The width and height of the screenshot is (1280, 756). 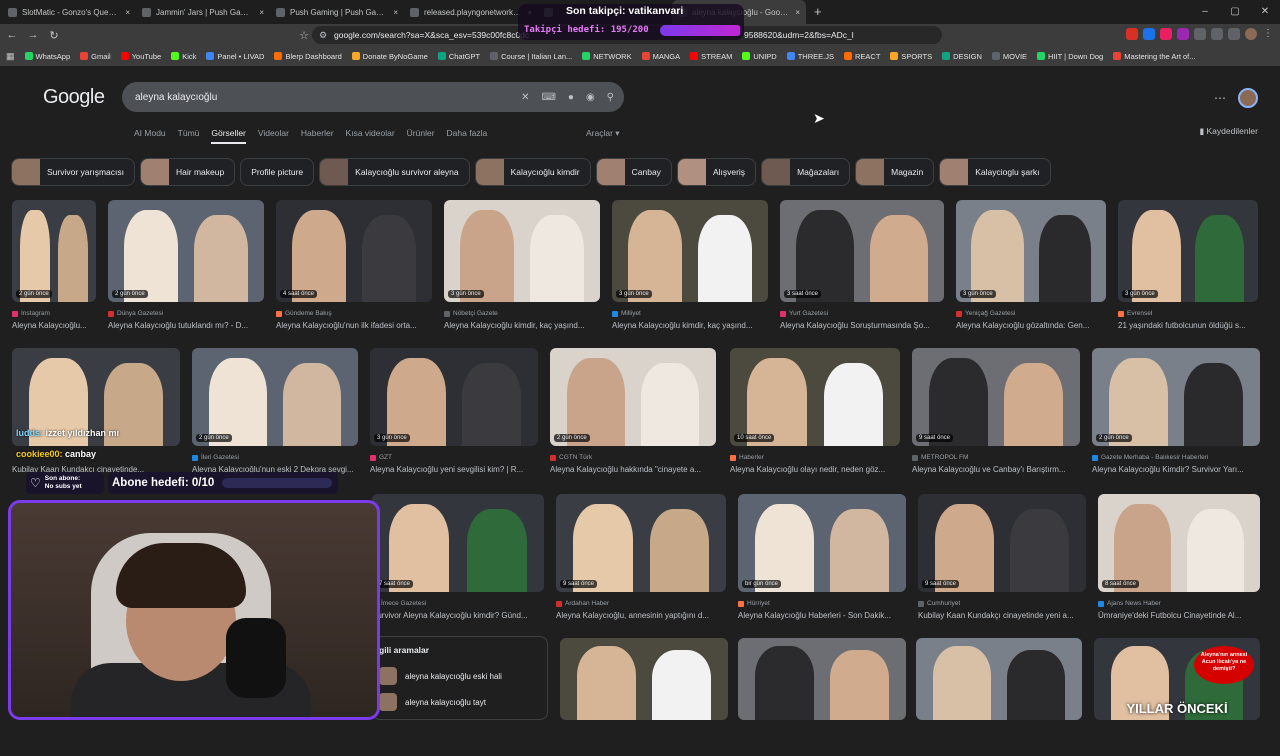 I want to click on profile-avatar, so click(x=1251, y=34).